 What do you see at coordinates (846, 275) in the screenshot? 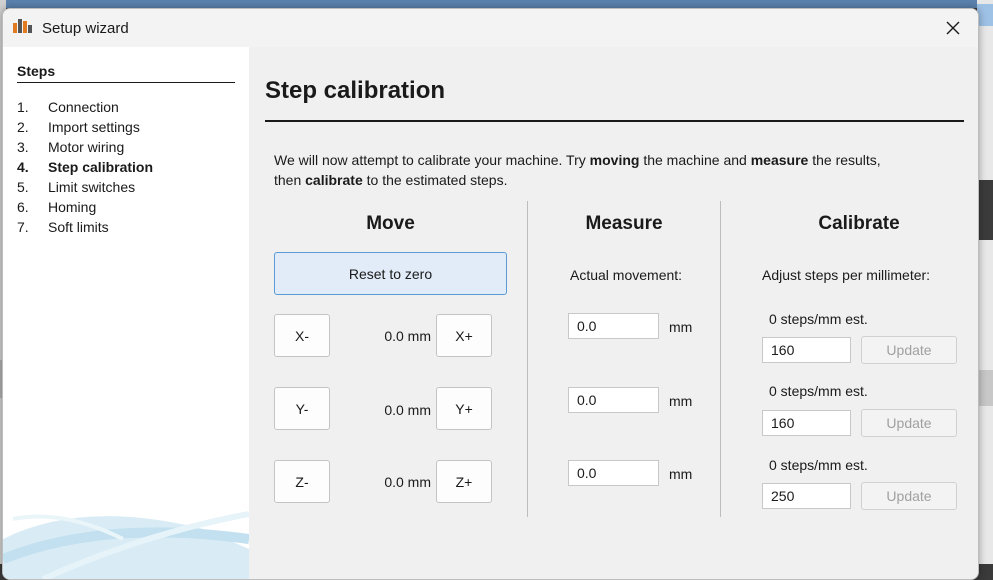
I see `adjust-steps-label: Adjust steps per millimeter:` at bounding box center [846, 275].